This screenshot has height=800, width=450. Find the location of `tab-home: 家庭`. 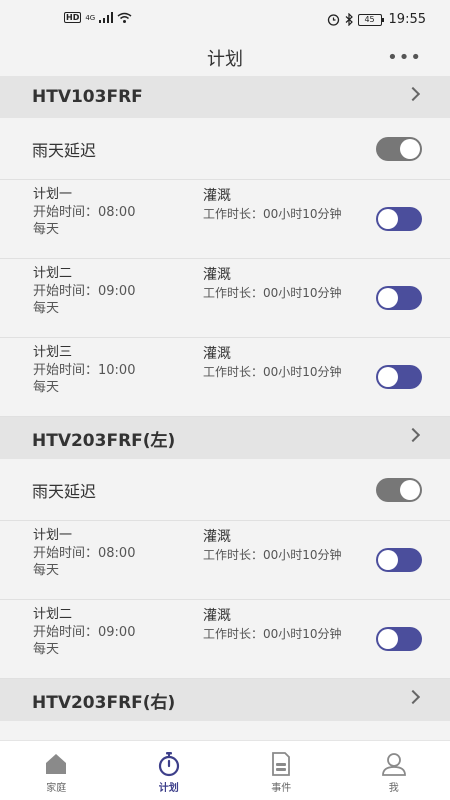

tab-home: 家庭 is located at coordinates (56, 770).